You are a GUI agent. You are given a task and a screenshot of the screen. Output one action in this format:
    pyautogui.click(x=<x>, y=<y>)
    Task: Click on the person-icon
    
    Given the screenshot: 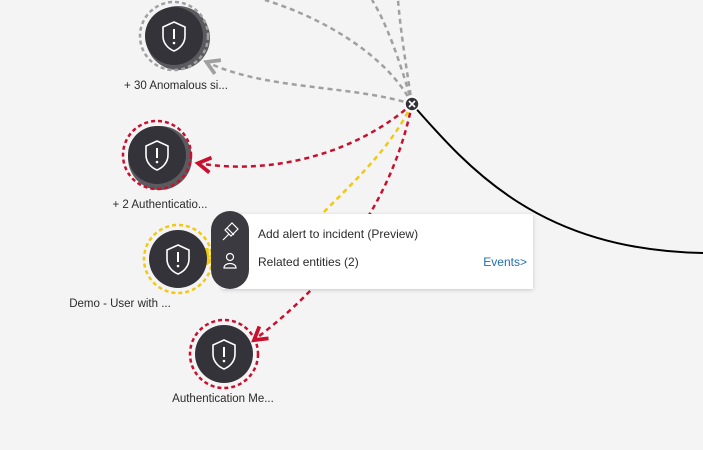 What is the action you would take?
    pyautogui.click(x=230, y=260)
    